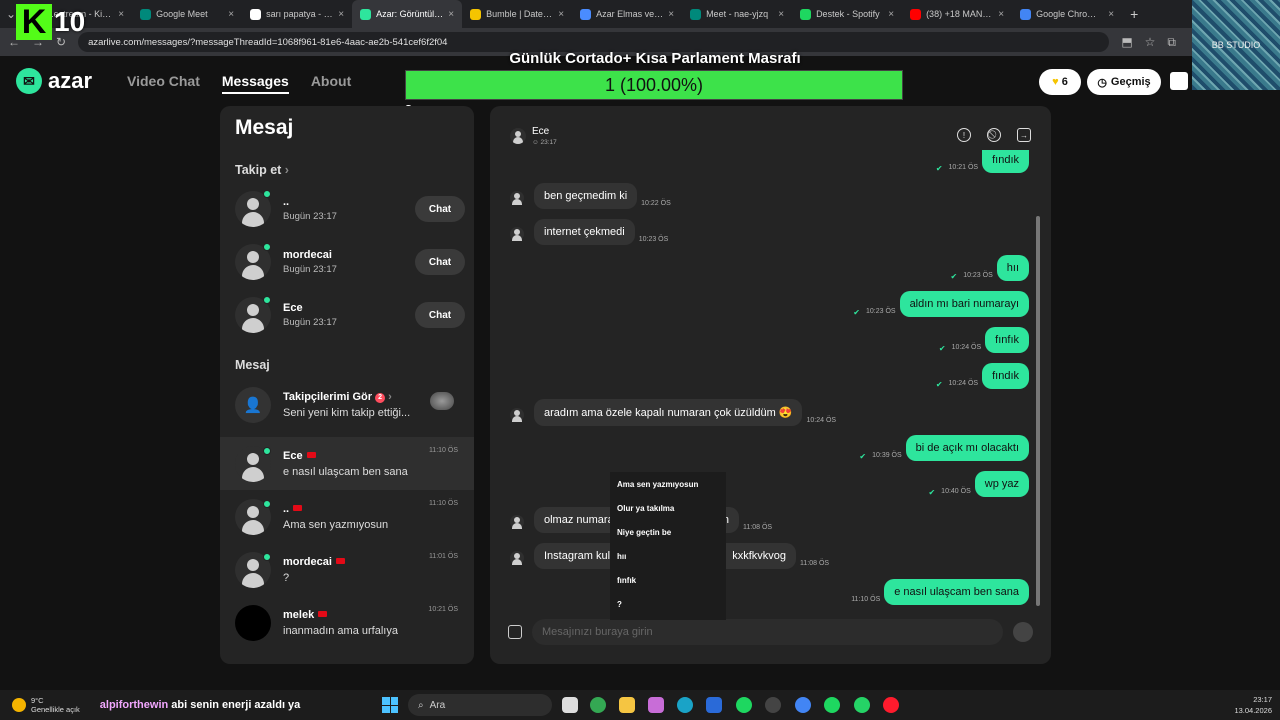 The width and height of the screenshot is (1280, 720). I want to click on chrome-icon, so click(598, 705).